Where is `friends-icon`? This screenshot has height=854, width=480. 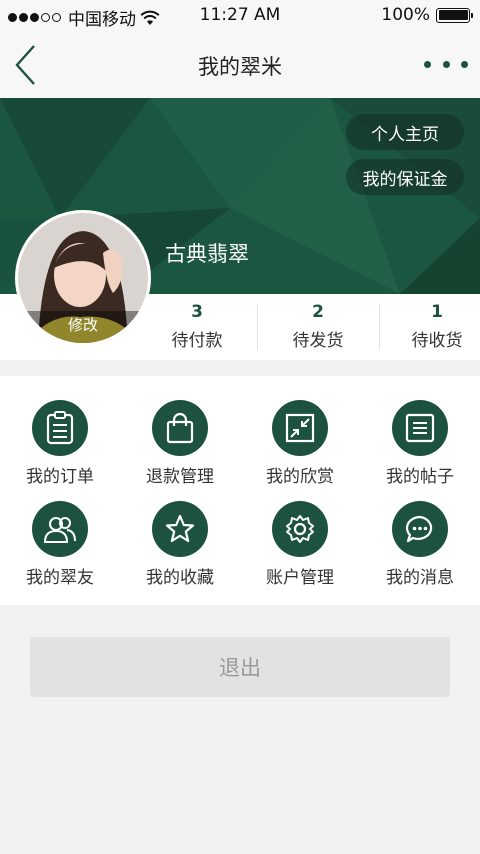
friends-icon is located at coordinates (60, 529).